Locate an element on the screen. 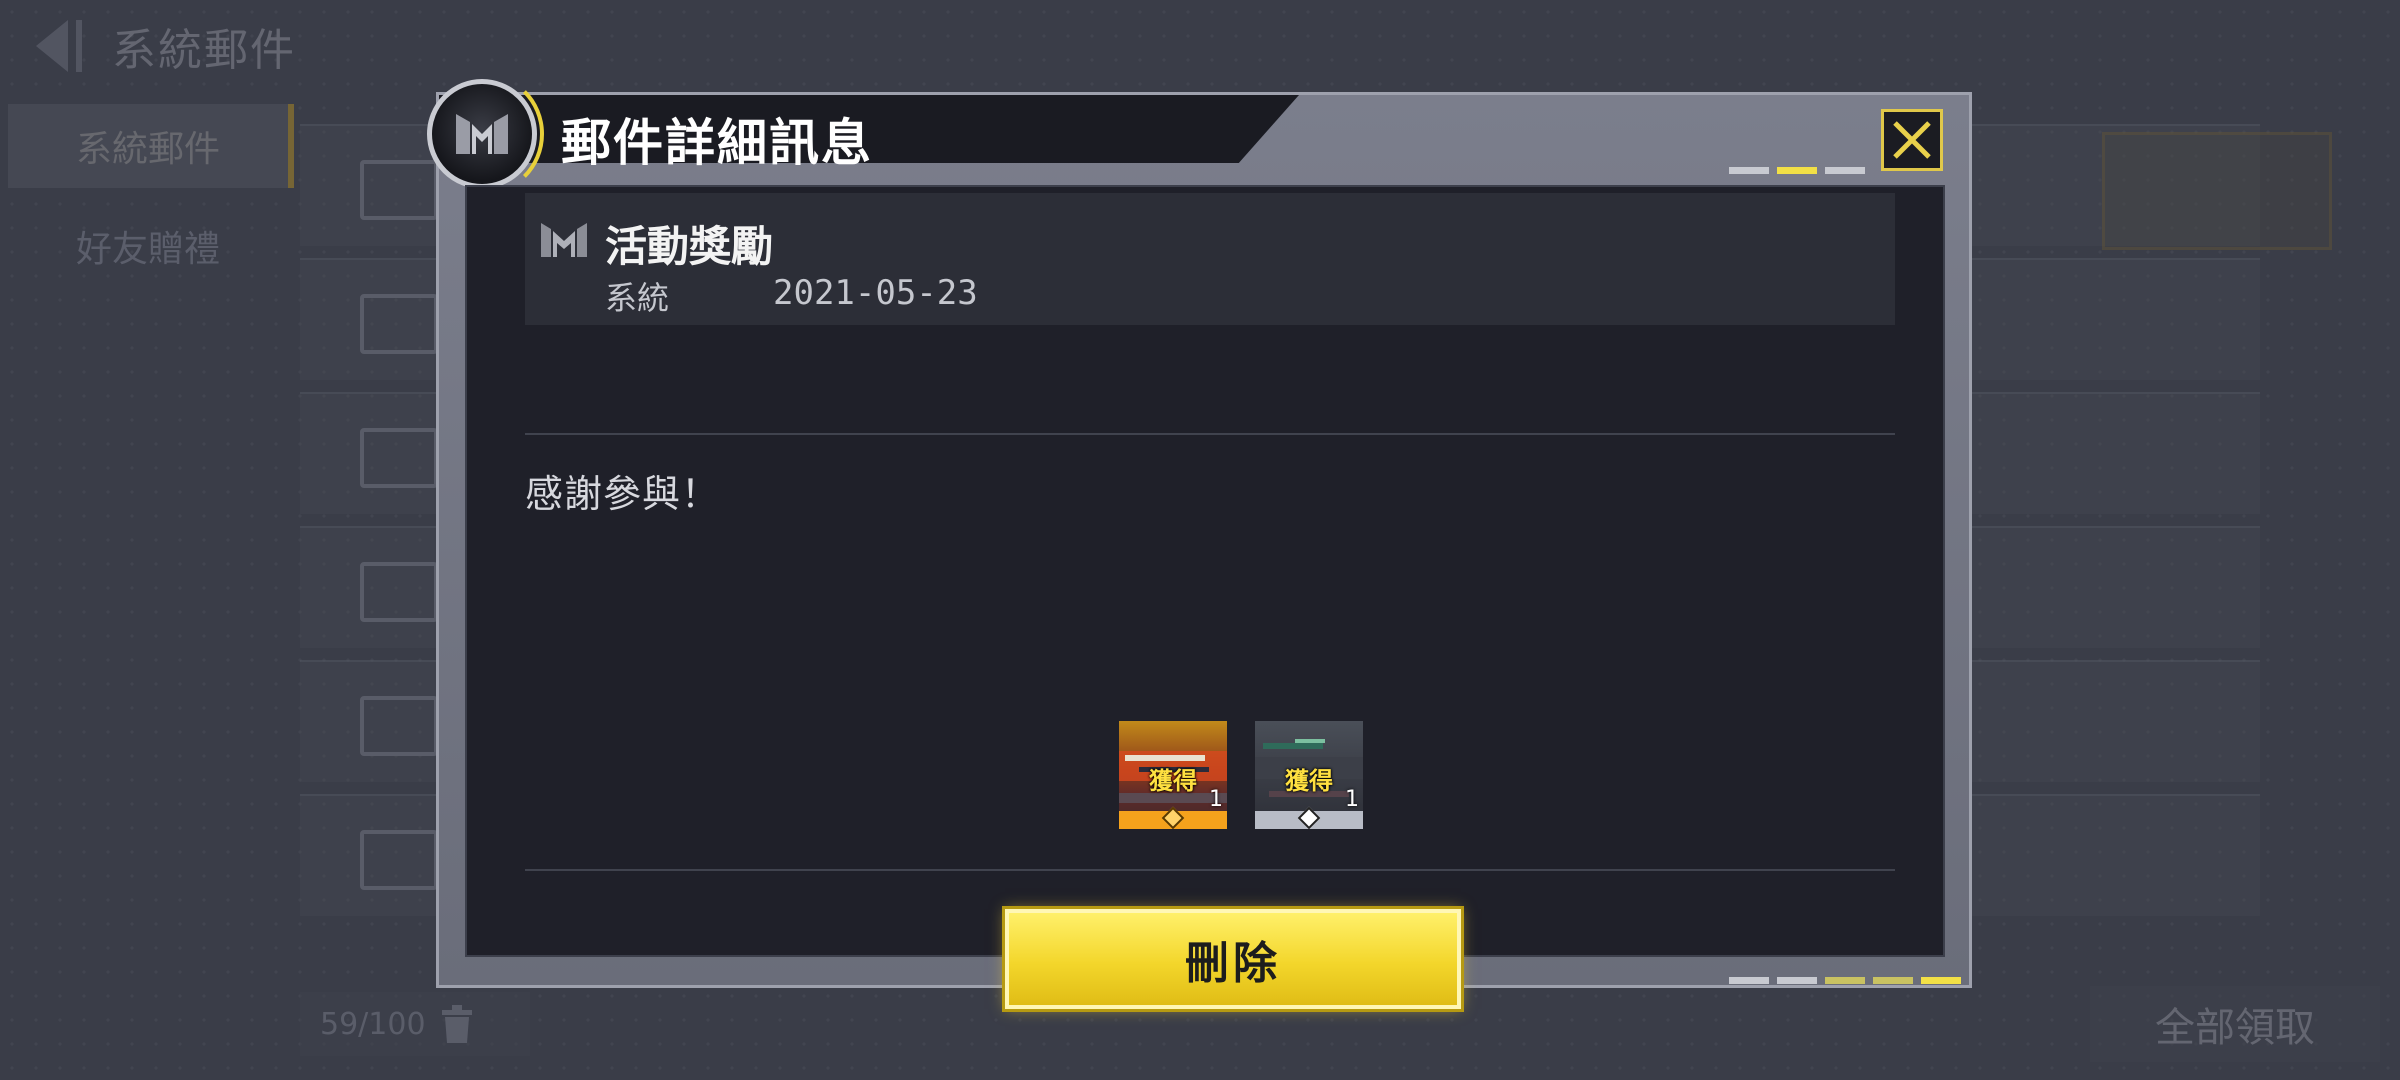 The image size is (2400, 1080). mail-header: 活動獎勵 系統 2021-05-23 is located at coordinates (1210, 259).